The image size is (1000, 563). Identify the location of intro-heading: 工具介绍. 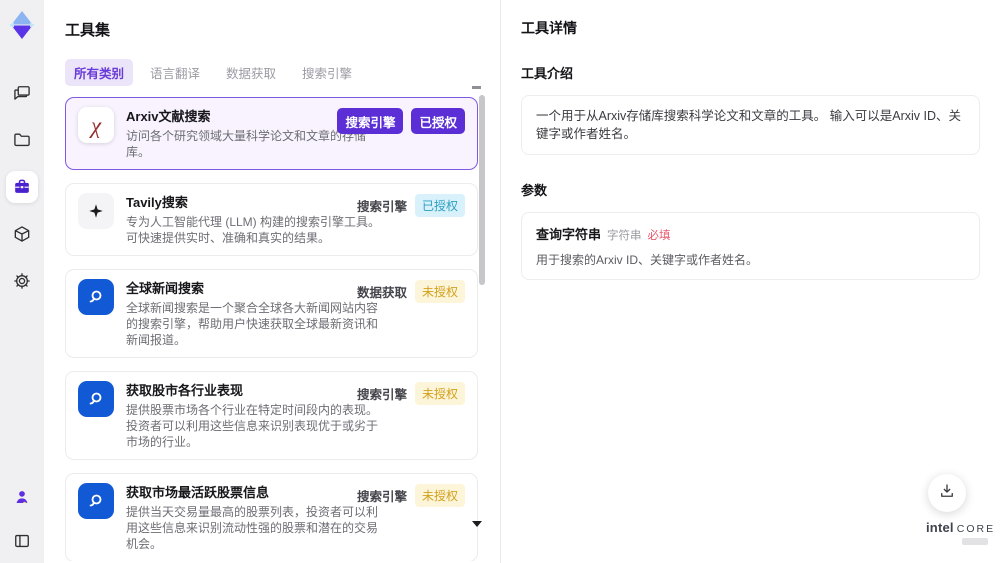
(547, 73).